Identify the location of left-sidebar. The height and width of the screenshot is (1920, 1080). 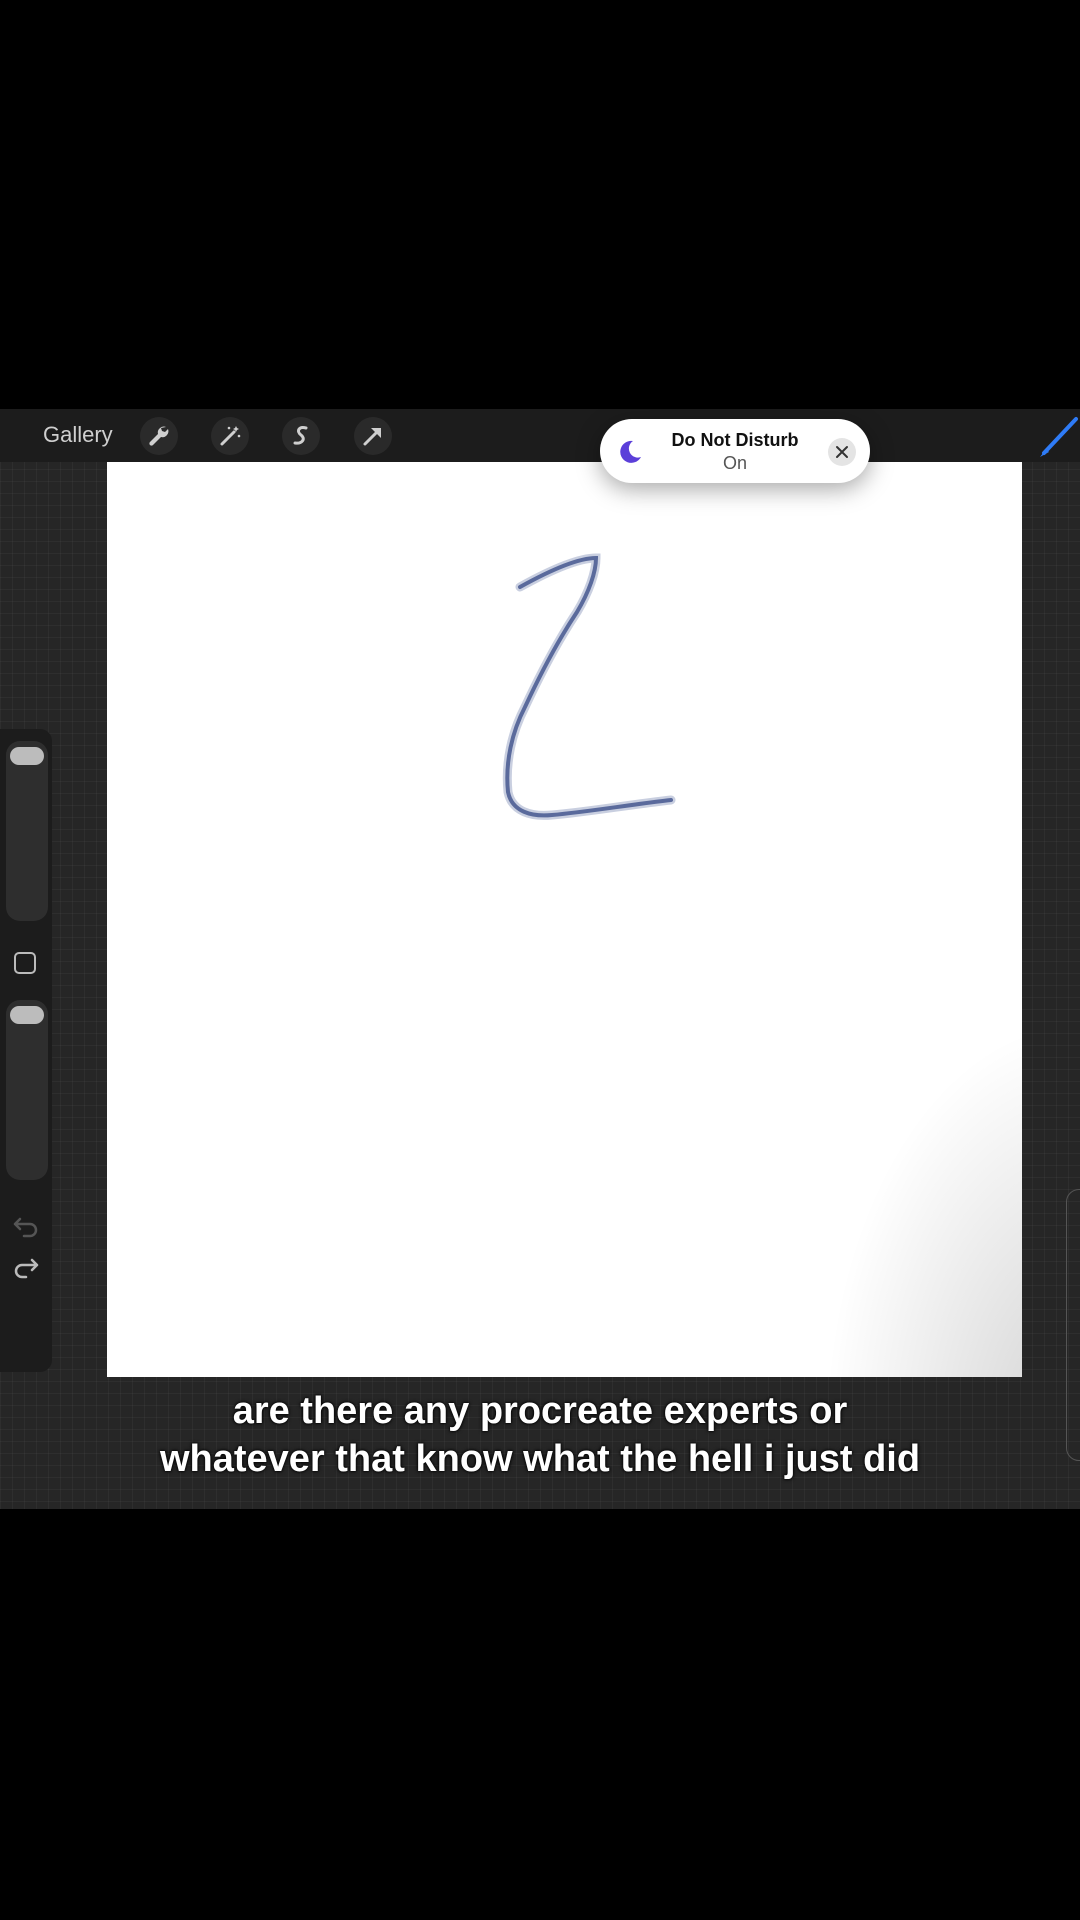
(26, 1050).